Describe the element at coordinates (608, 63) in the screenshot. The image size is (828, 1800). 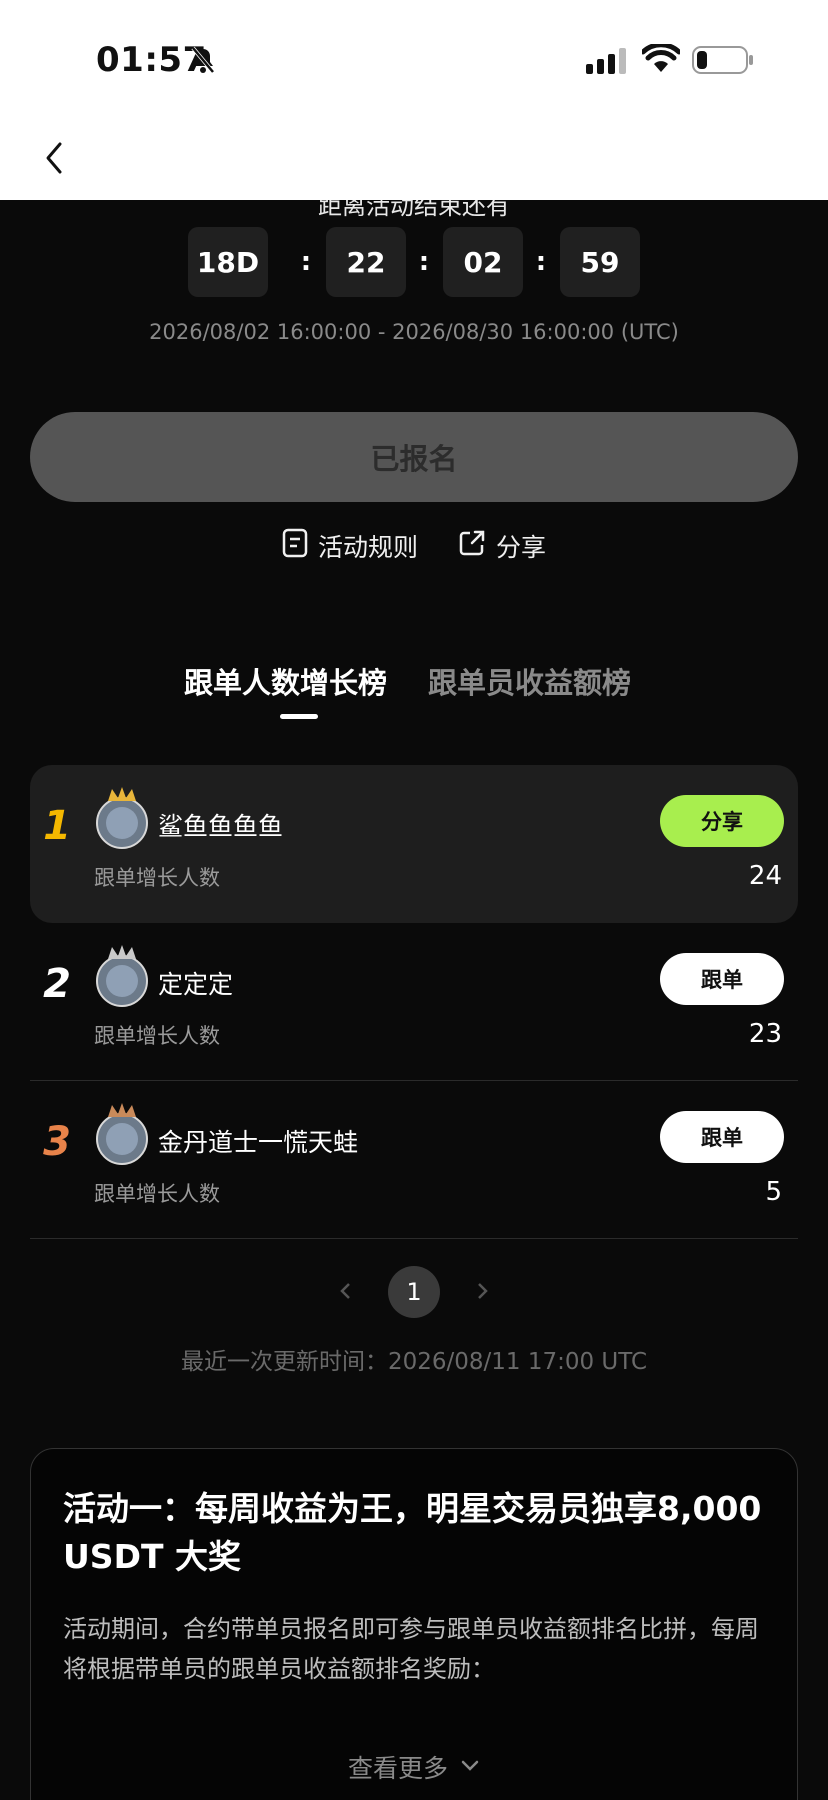
I see `signal-icon` at that location.